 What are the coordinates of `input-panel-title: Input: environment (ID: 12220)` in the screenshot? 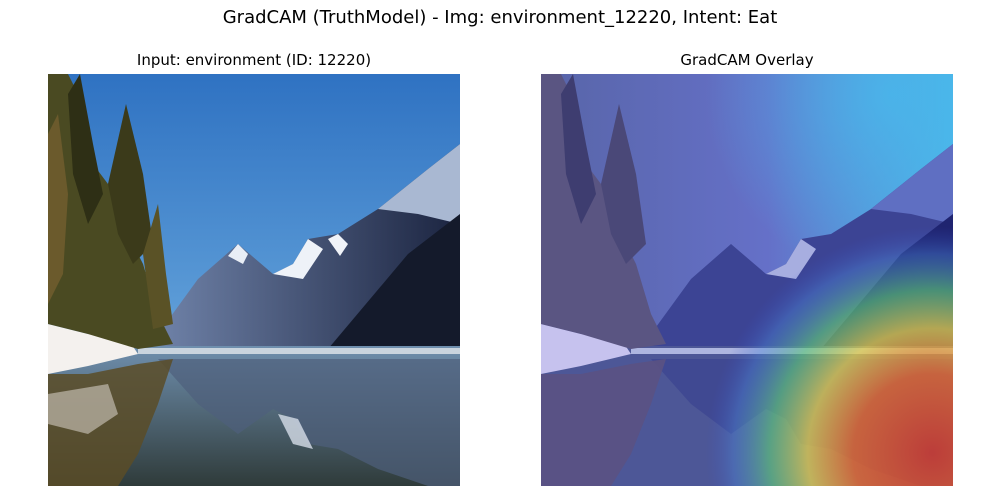 It's located at (254, 60).